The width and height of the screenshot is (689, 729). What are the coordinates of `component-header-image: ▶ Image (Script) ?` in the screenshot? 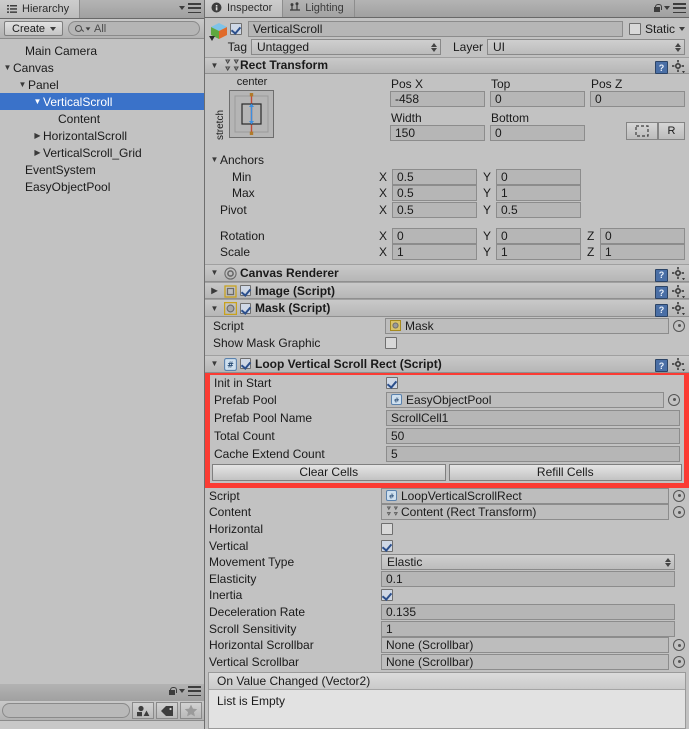 It's located at (447, 291).